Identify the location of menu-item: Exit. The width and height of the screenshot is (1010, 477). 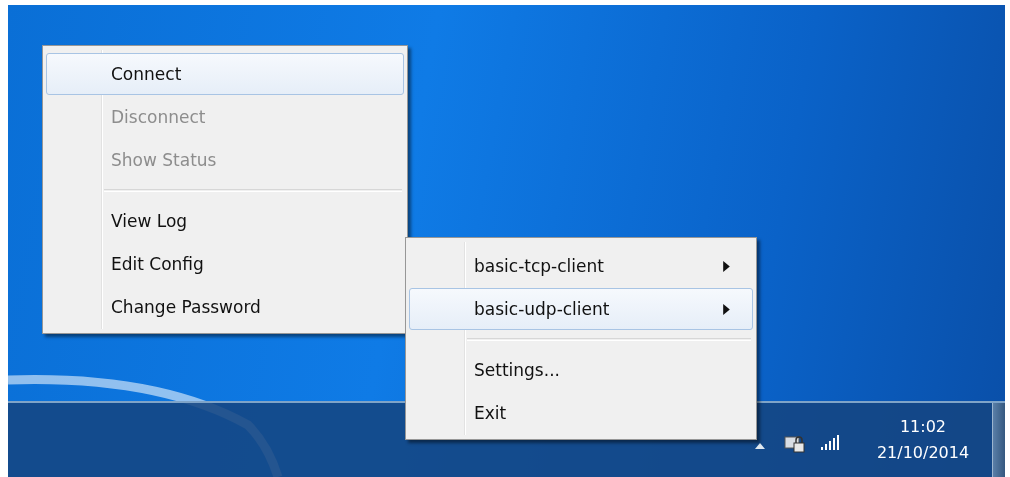
(581, 413).